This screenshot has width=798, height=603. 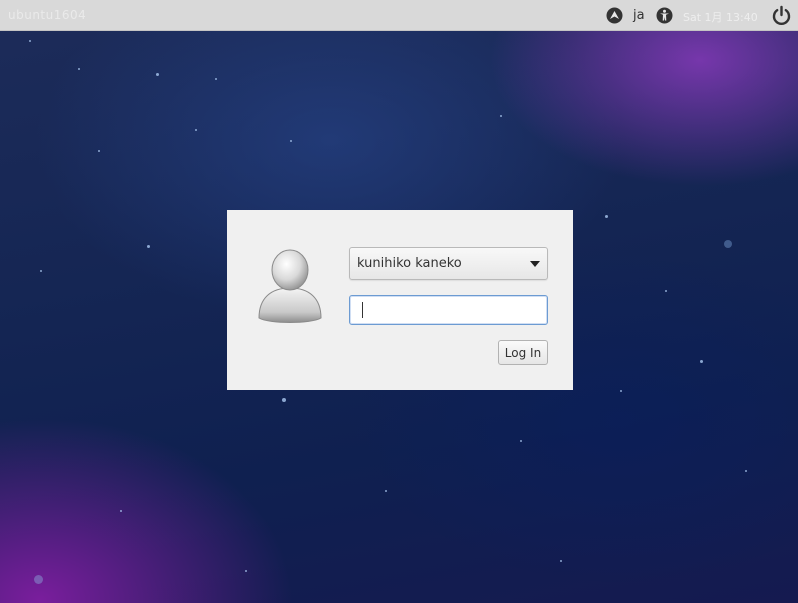 I want to click on top-panel: ubuntu1604 ja Sat 1月 13:40, so click(x=399, y=15).